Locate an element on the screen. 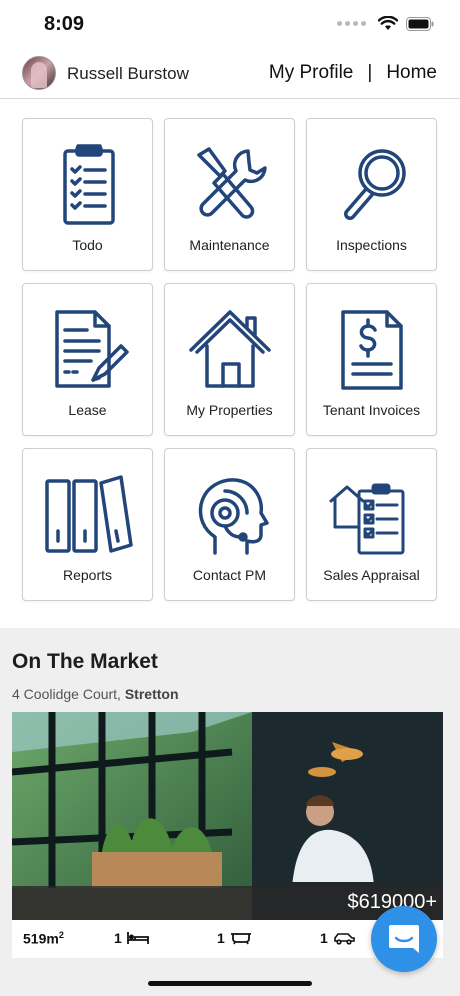 Image resolution: width=460 pixels, height=996 pixels. tile-tenant-invoices: Tenant Invoices is located at coordinates (371, 359).